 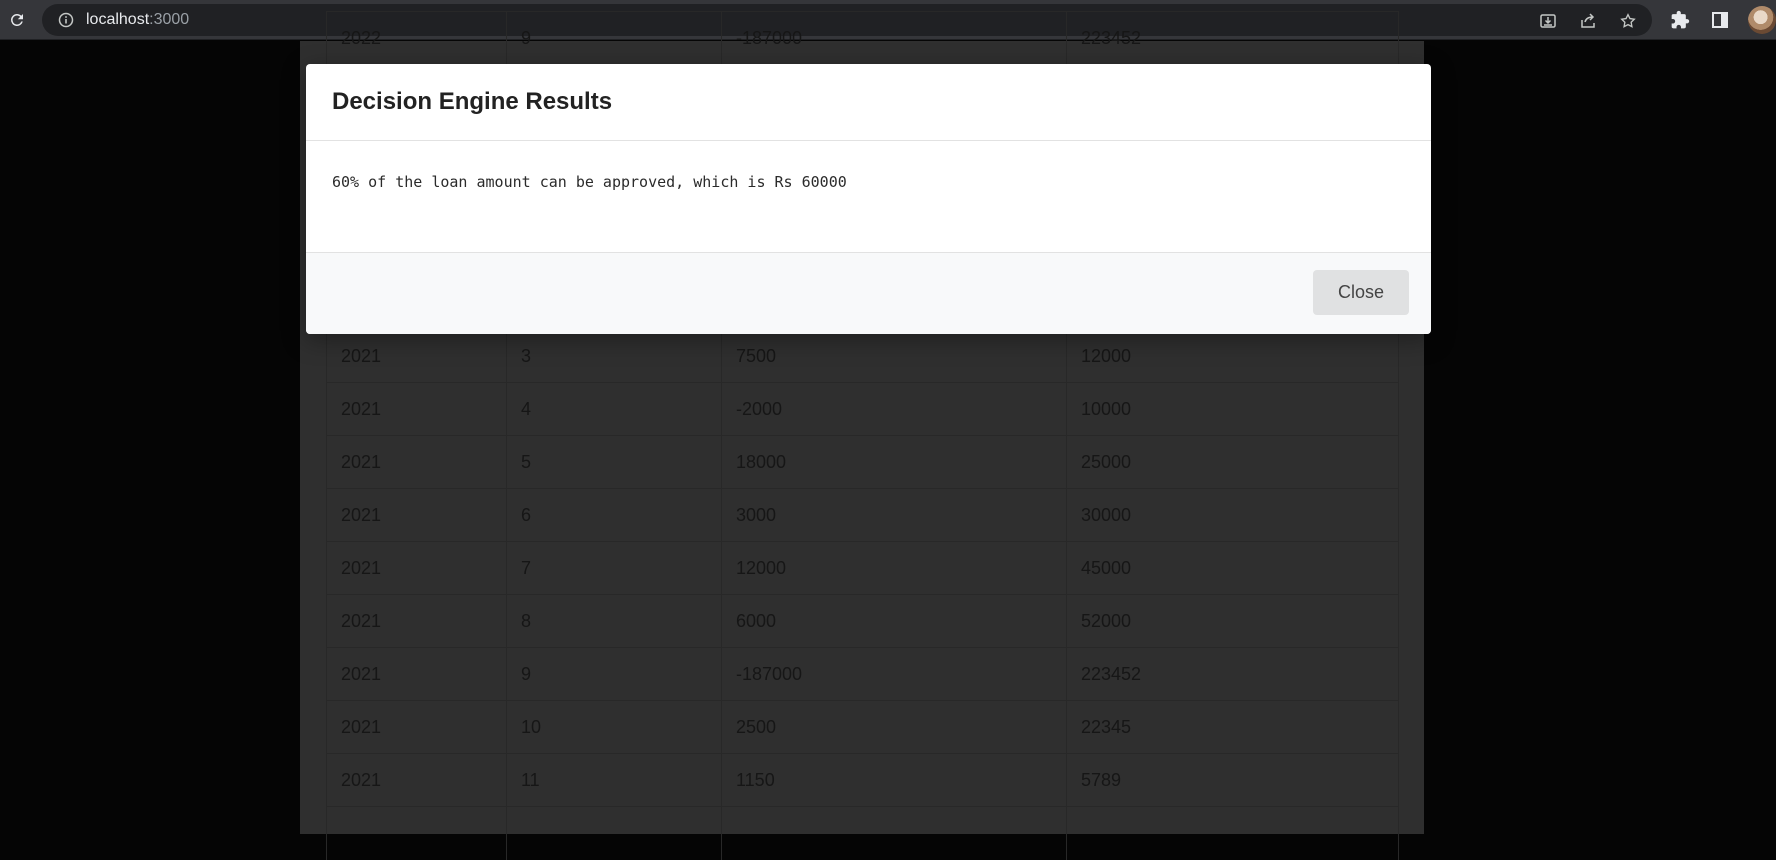 I want to click on table-row: 2021 7 12000 45000, so click(x=862, y=568).